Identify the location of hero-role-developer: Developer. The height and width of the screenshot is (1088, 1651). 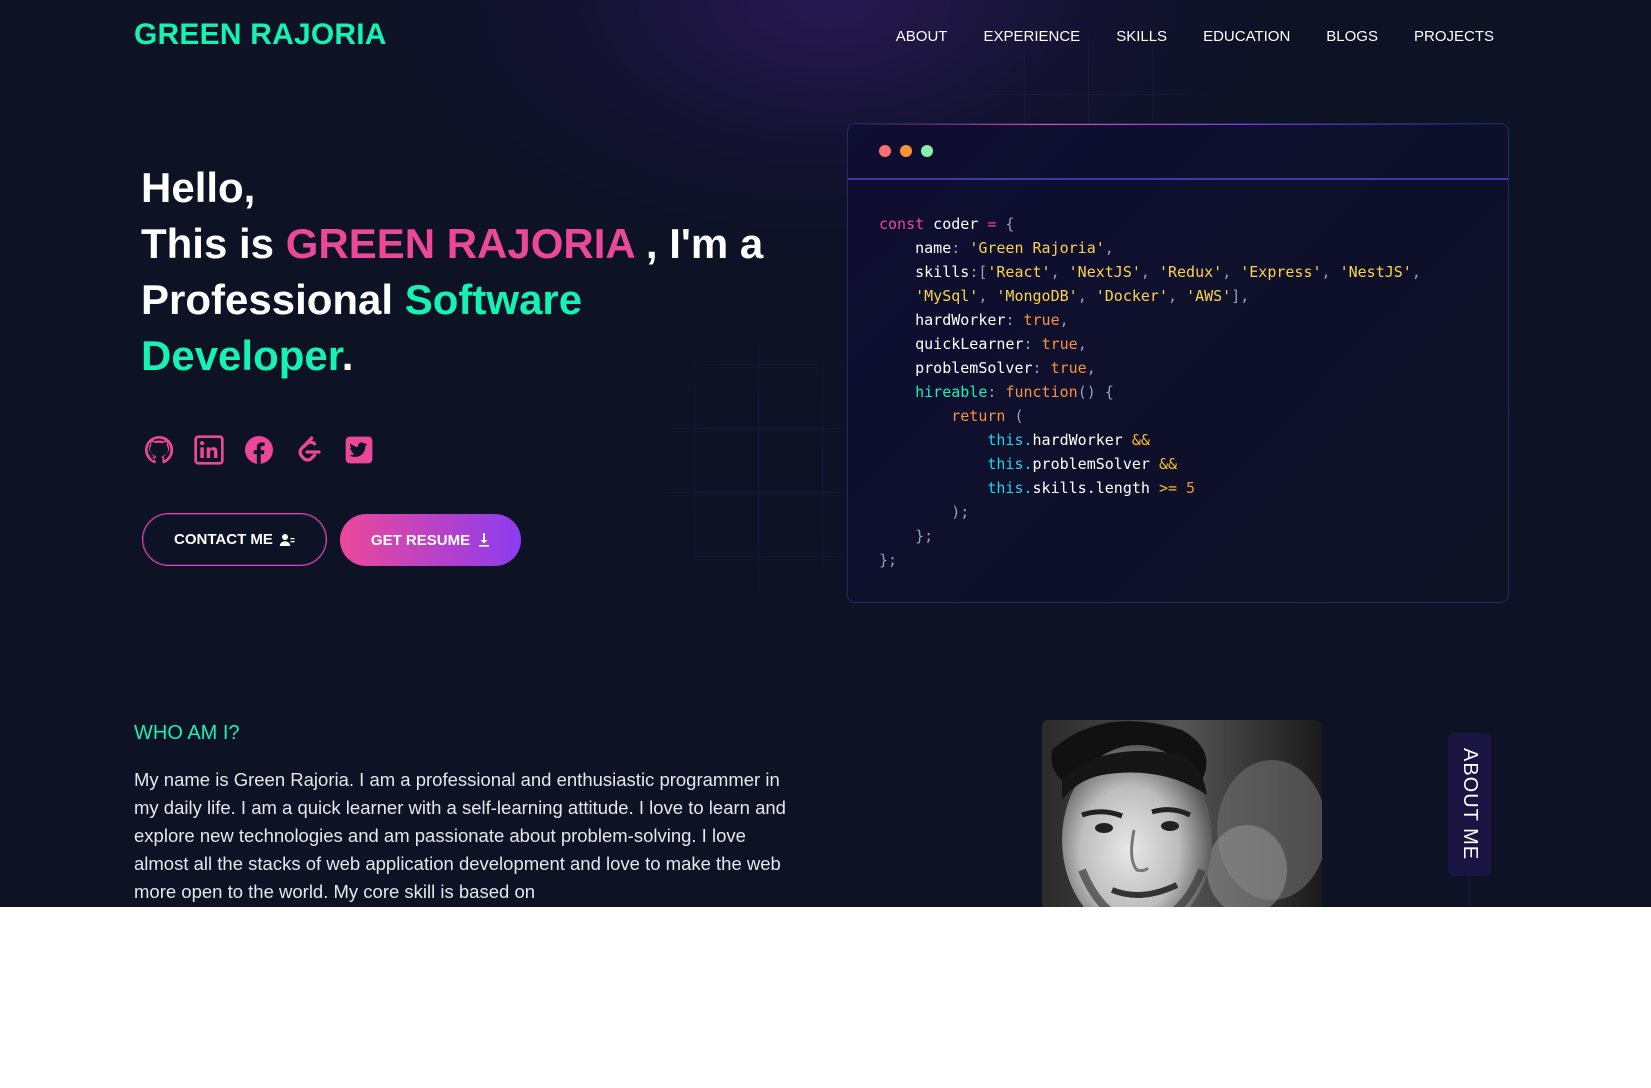
(241, 355).